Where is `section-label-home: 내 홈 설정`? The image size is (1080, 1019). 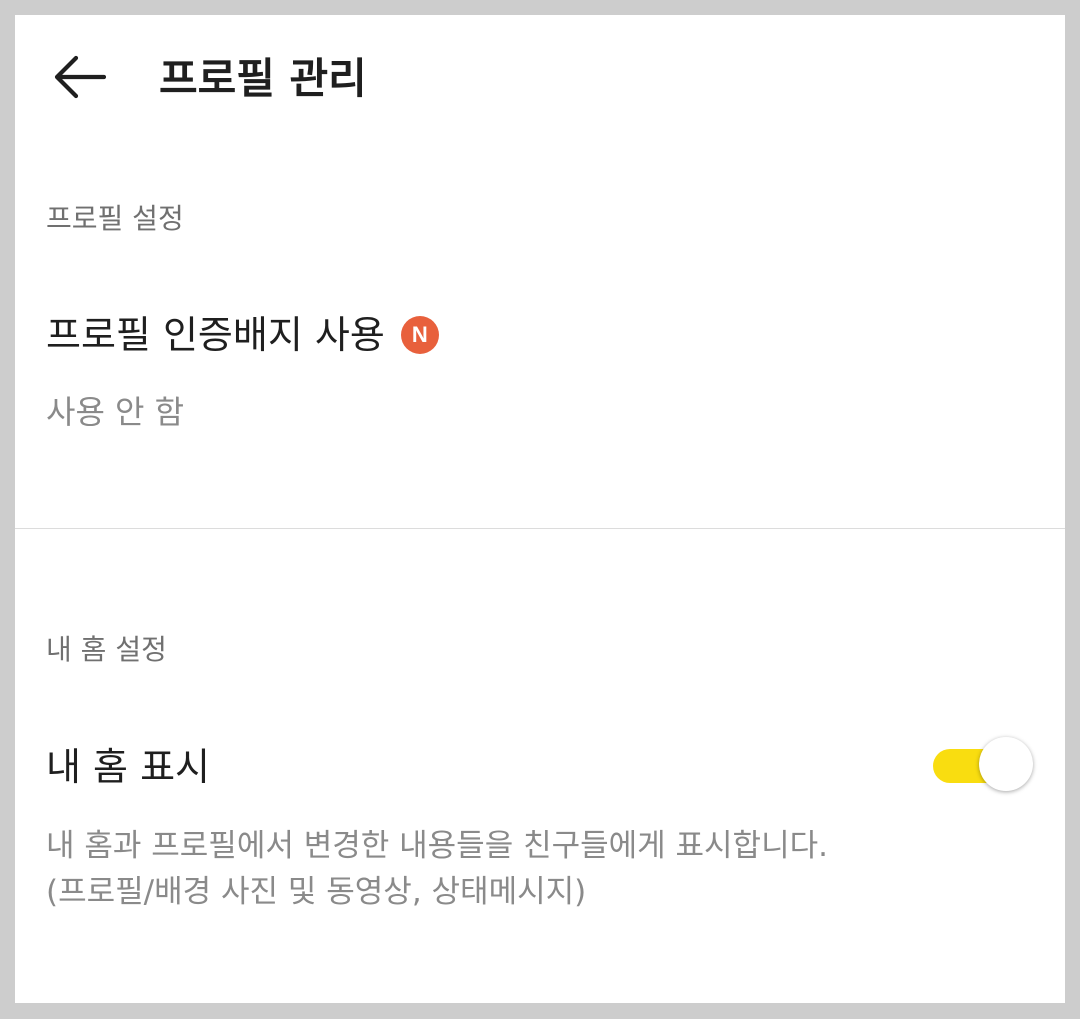 section-label-home: 내 홈 설정 is located at coordinates (106, 649).